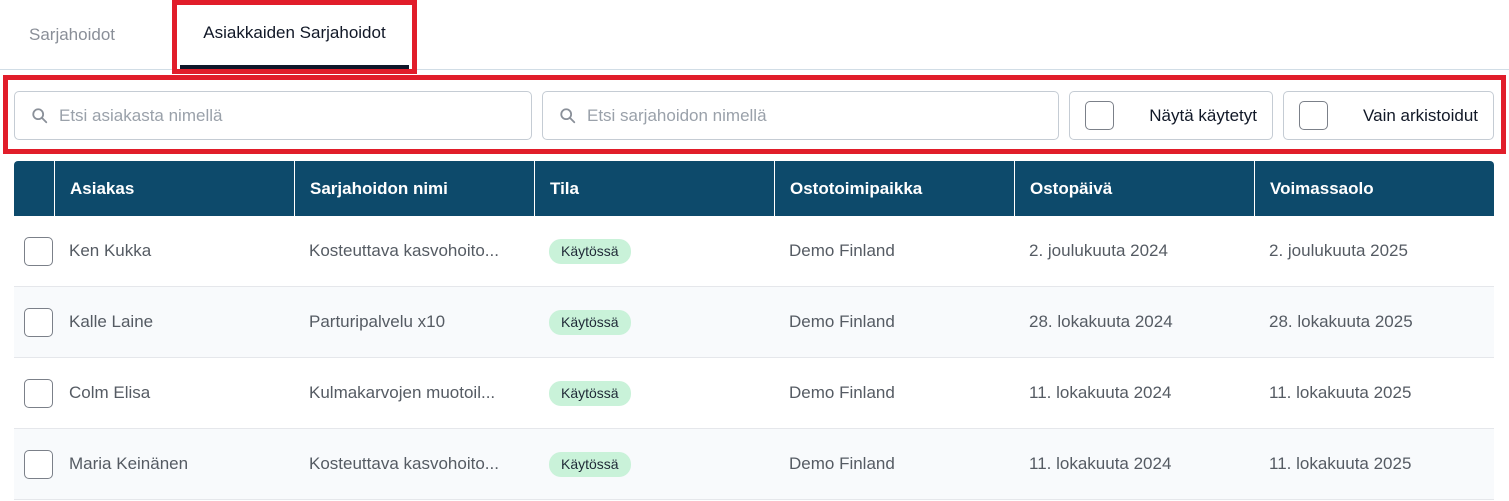 This screenshot has height=501, width=1509. Describe the element at coordinates (110, 392) in the screenshot. I see `cell-customer: Colm Elisa` at that location.